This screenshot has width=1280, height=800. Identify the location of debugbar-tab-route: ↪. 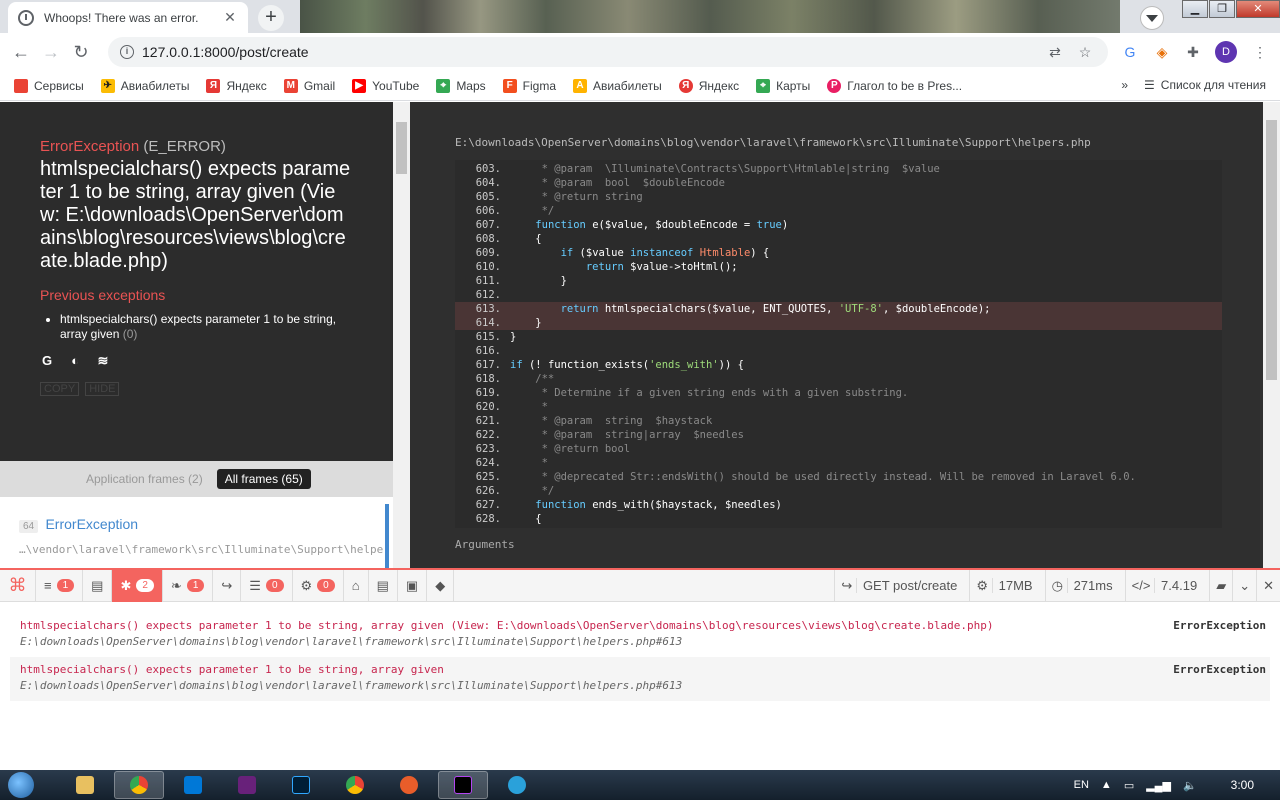
(227, 585).